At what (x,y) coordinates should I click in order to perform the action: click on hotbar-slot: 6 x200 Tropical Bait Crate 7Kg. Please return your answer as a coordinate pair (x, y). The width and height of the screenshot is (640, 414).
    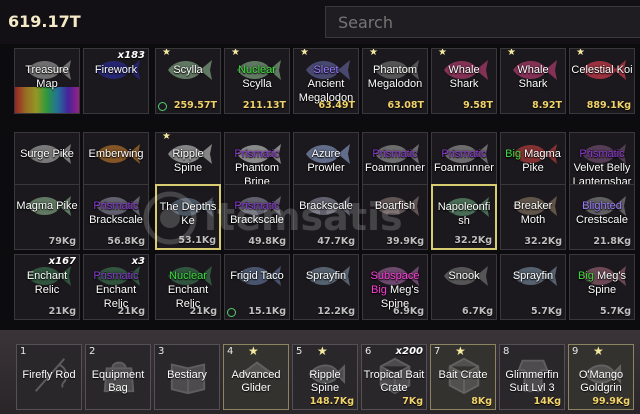
    Looking at the image, I should click on (394, 377).